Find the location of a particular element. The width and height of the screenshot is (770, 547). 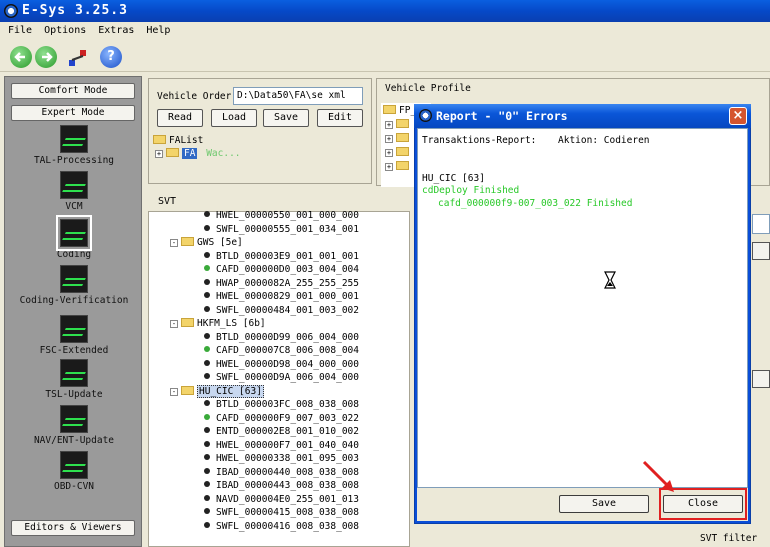

module-label: OBD-CVN is located at coordinates (74, 486).